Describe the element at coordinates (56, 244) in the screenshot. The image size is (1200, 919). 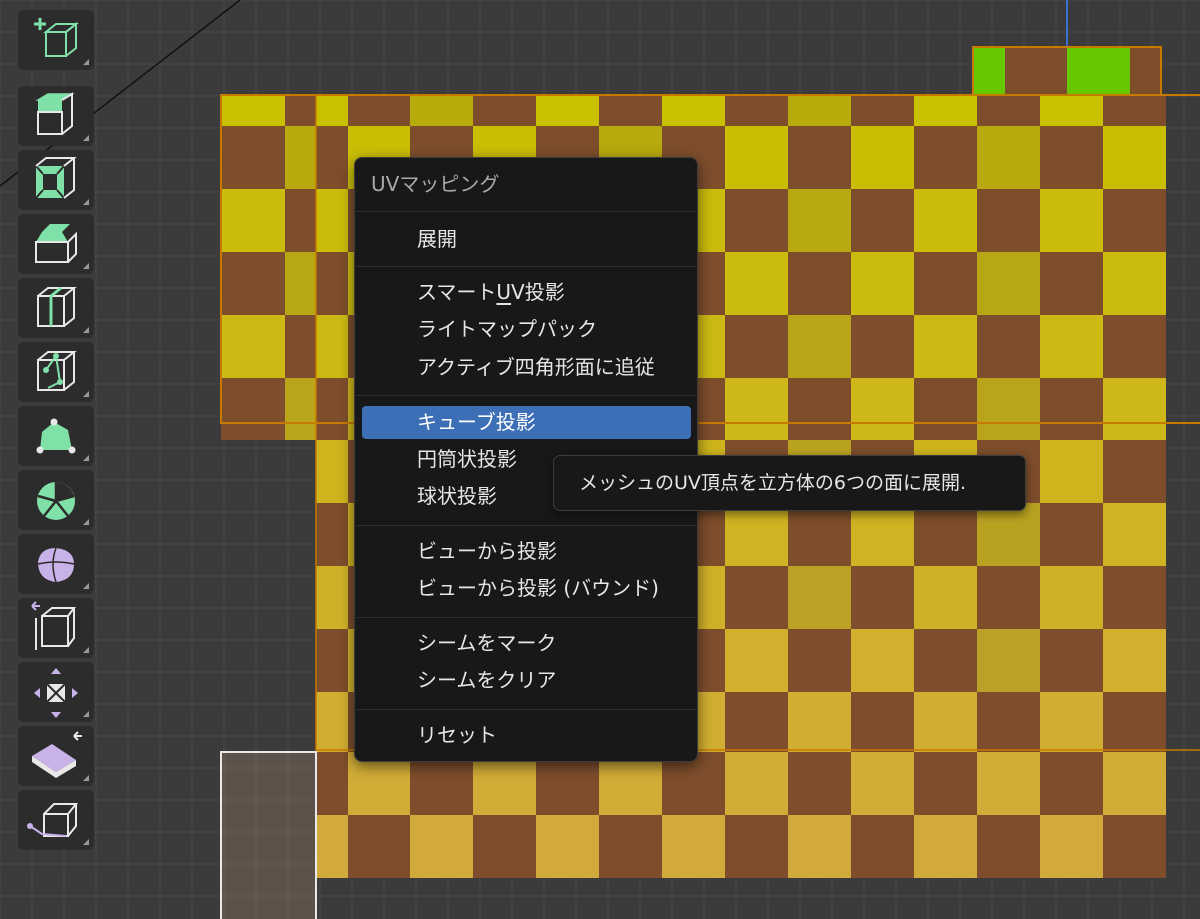
I see `tool-bevel` at that location.